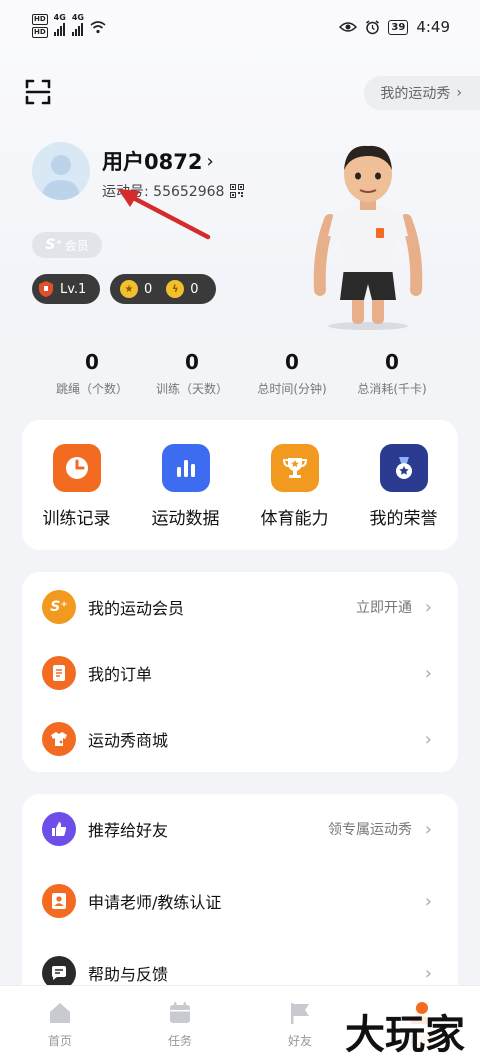 This screenshot has height=1061, width=480. I want to click on menu-label: 帮助与反馈, so click(128, 974).